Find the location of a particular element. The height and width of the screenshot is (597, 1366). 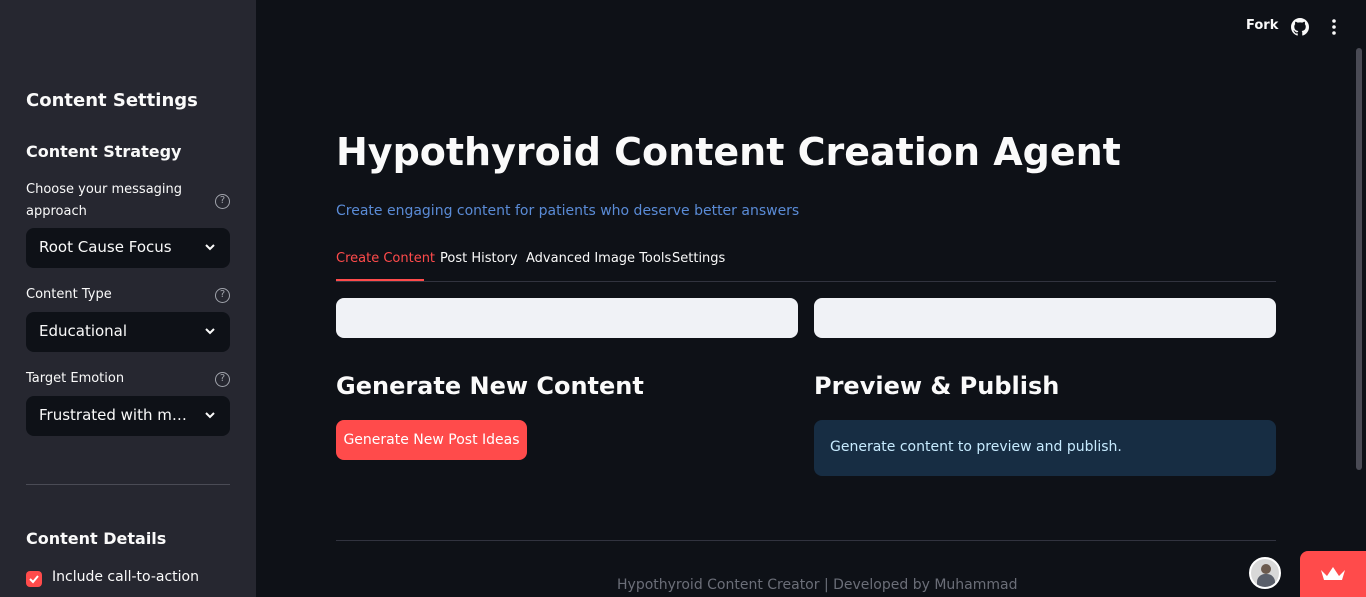

fork-button: Fork is located at coordinates (1262, 25).